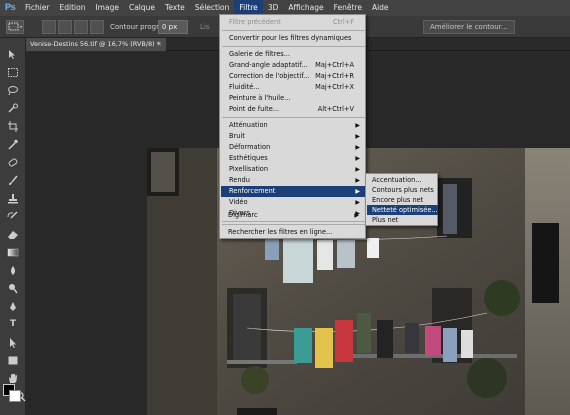 The image size is (570, 415). I want to click on add-selection-icon, so click(65, 27).